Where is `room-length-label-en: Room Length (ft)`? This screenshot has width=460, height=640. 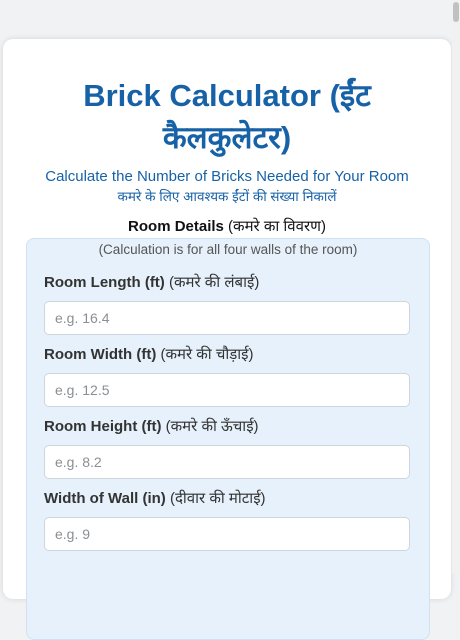
room-length-label-en: Room Length (ft) is located at coordinates (104, 282).